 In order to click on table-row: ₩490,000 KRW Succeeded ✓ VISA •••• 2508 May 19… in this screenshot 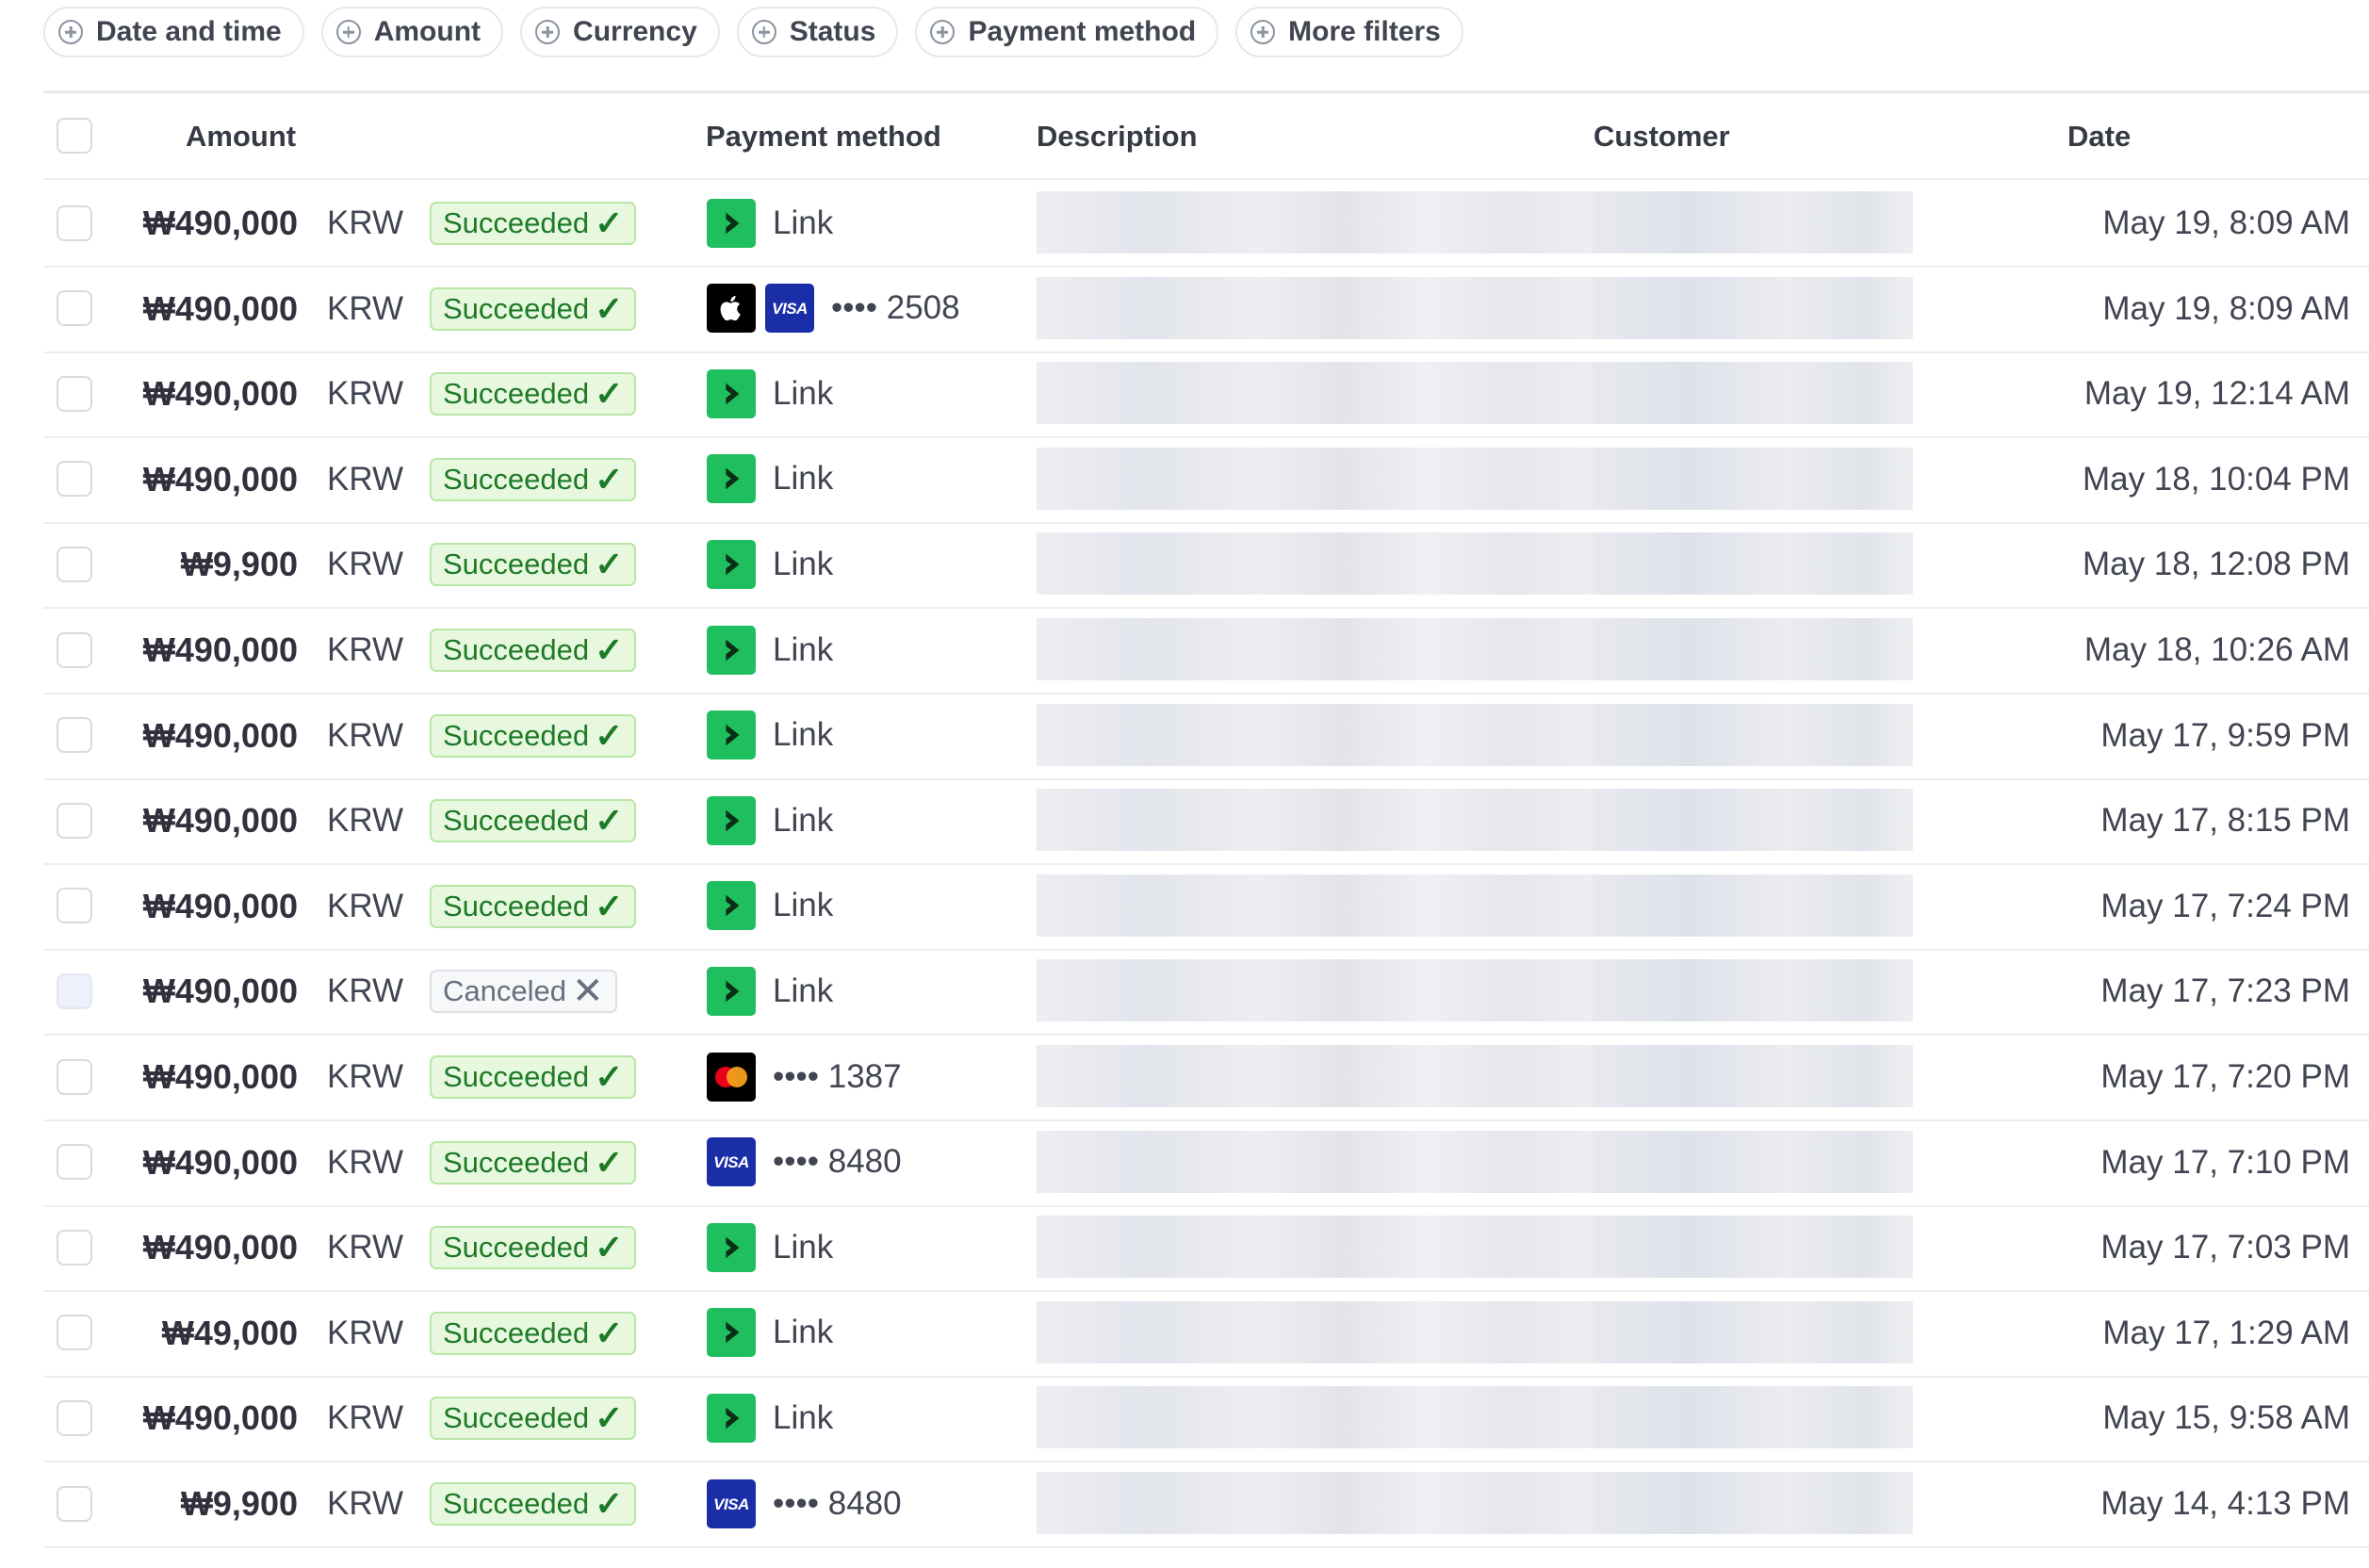, I will do `click(1206, 309)`.